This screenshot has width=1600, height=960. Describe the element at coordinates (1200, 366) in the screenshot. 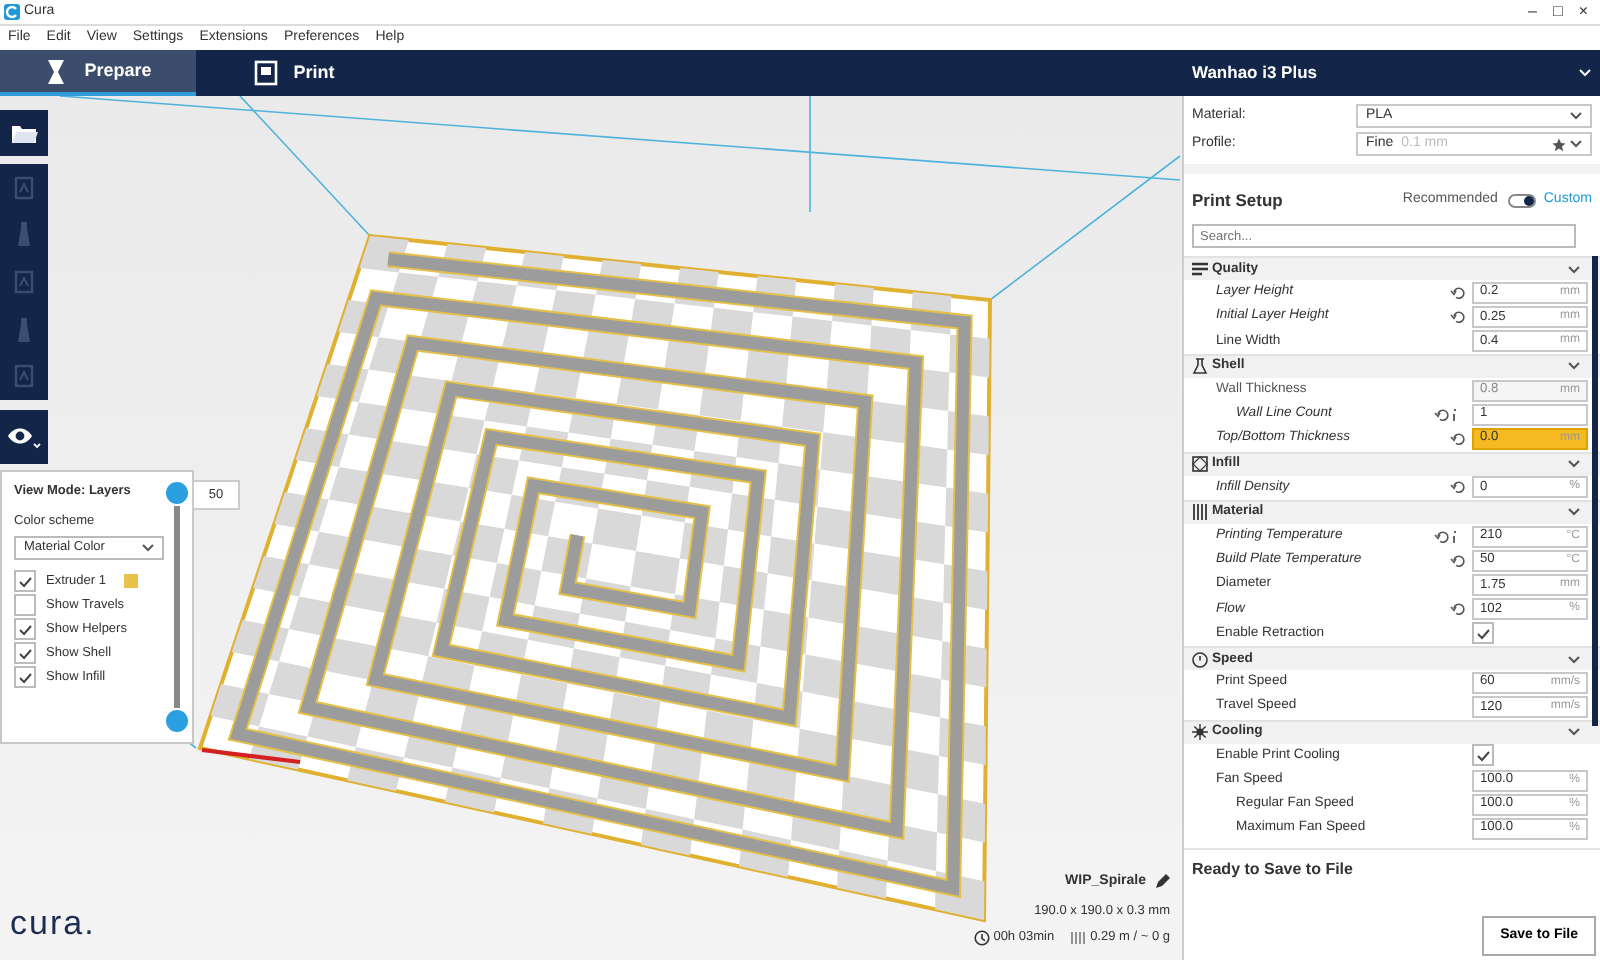

I see `flask-icon` at that location.